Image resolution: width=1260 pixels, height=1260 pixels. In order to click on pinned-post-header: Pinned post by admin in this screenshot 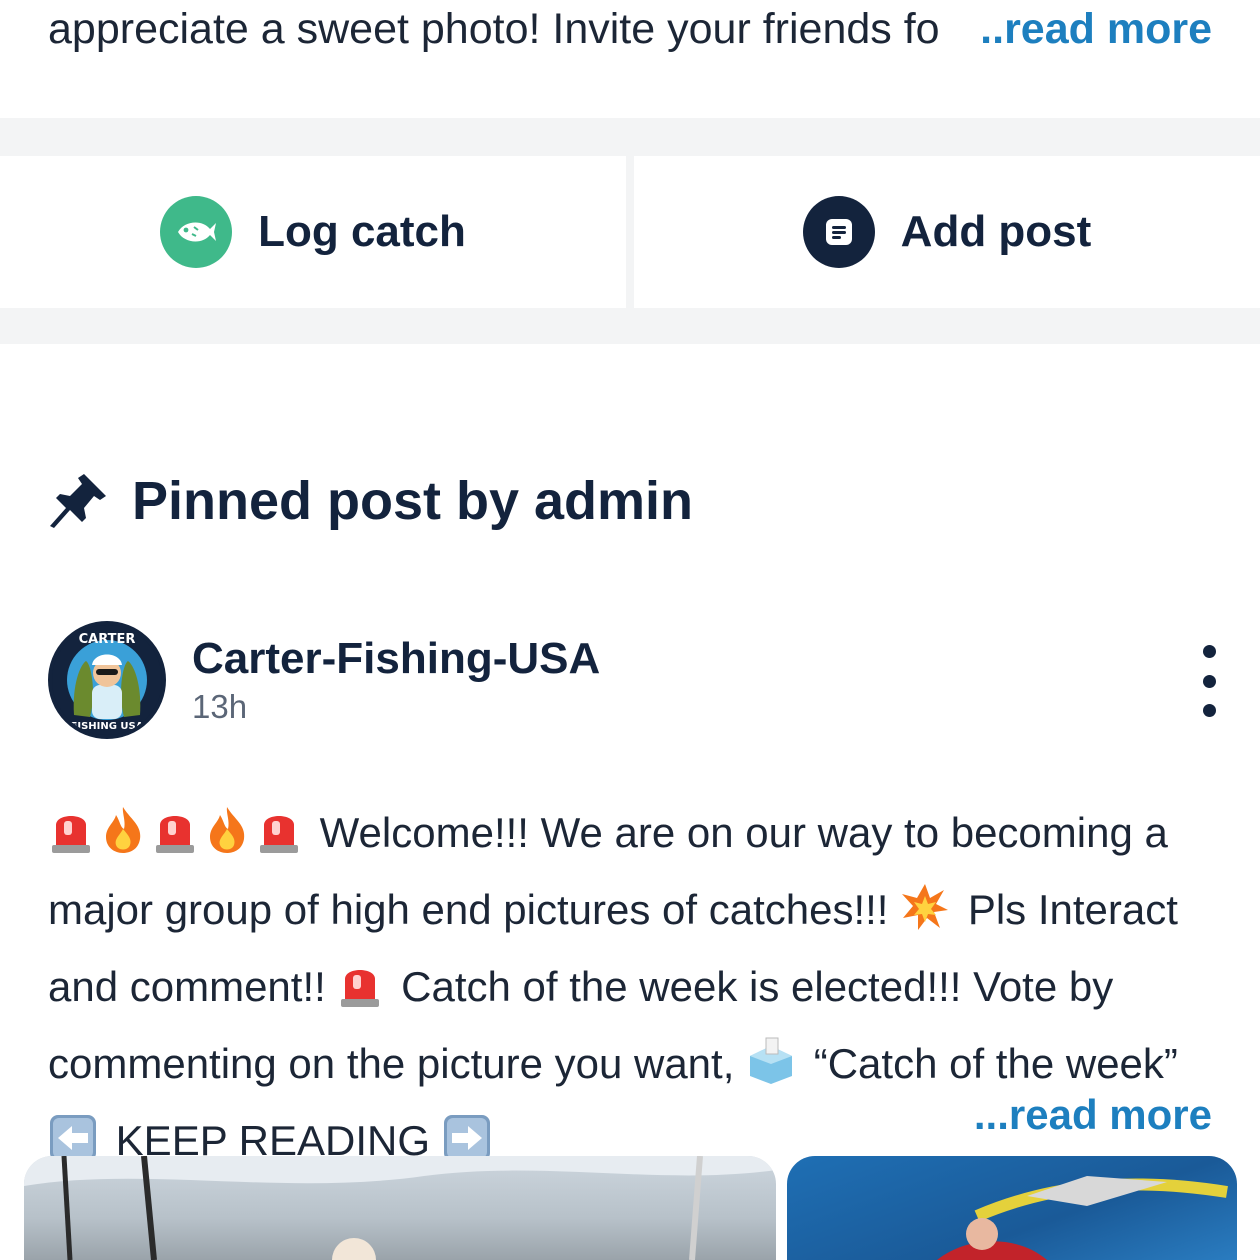, I will do `click(370, 501)`.